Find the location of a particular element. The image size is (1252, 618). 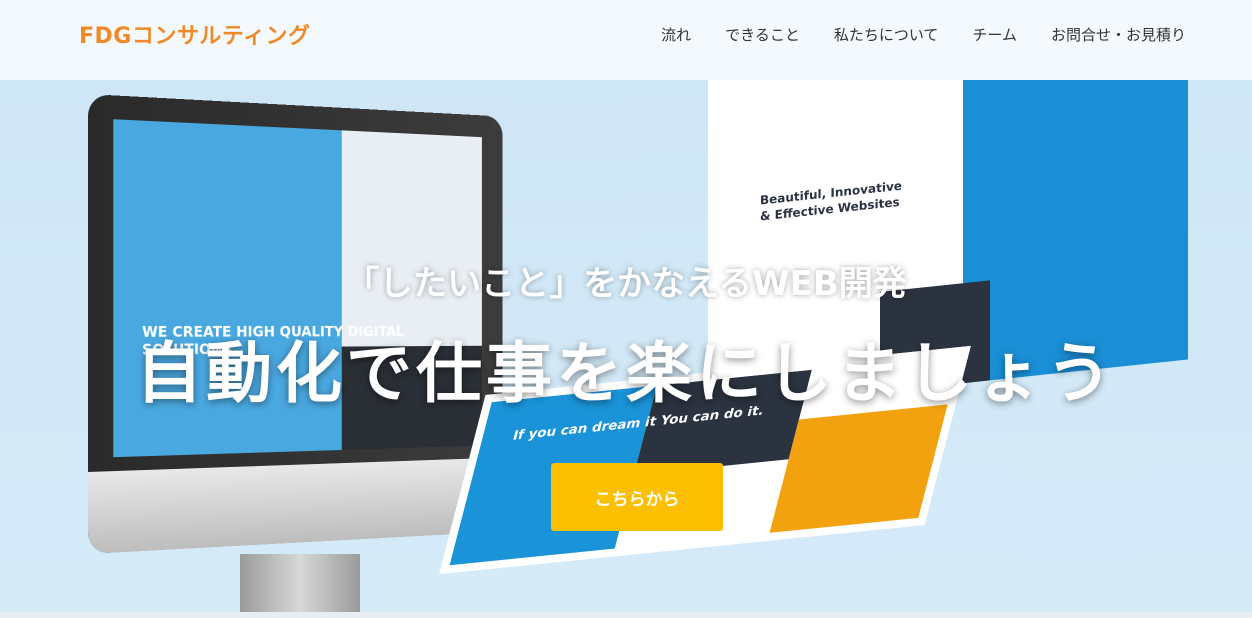

nav-item-capabilities: できること is located at coordinates (762, 34).